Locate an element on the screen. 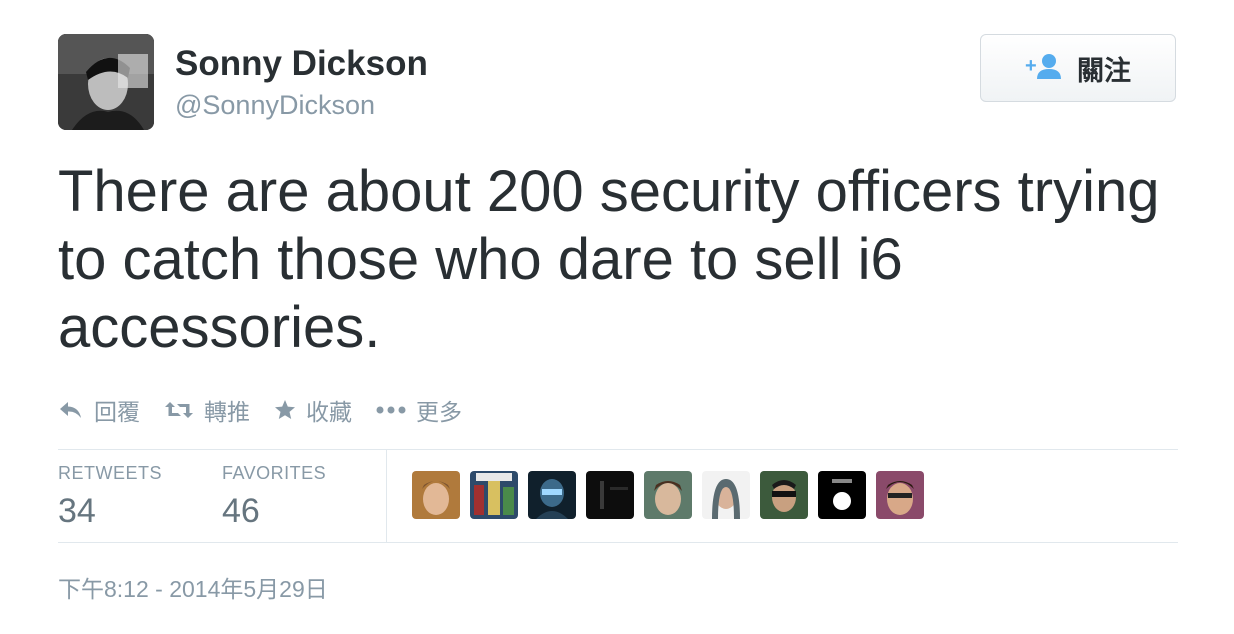  favorites-label: FAVORITES is located at coordinates (274, 473).